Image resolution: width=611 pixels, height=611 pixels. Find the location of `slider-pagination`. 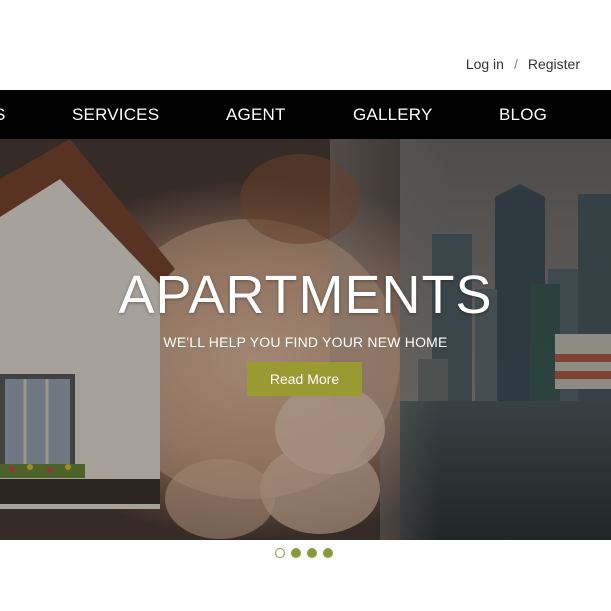

slider-pagination is located at coordinates (307, 553).